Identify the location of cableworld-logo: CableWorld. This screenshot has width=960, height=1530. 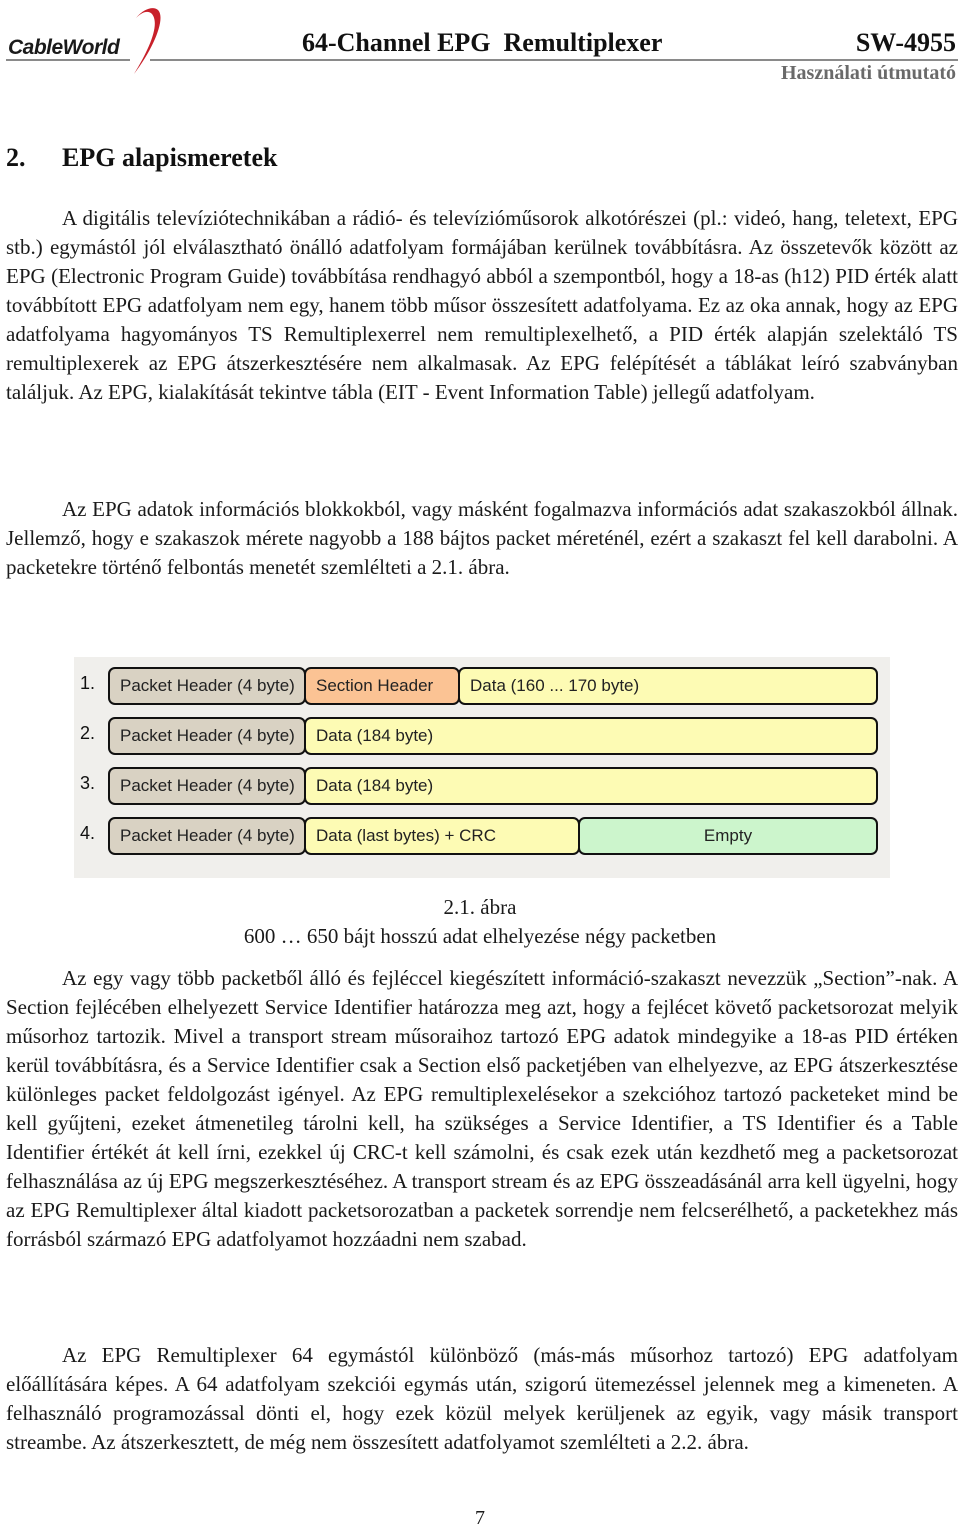
(83, 40).